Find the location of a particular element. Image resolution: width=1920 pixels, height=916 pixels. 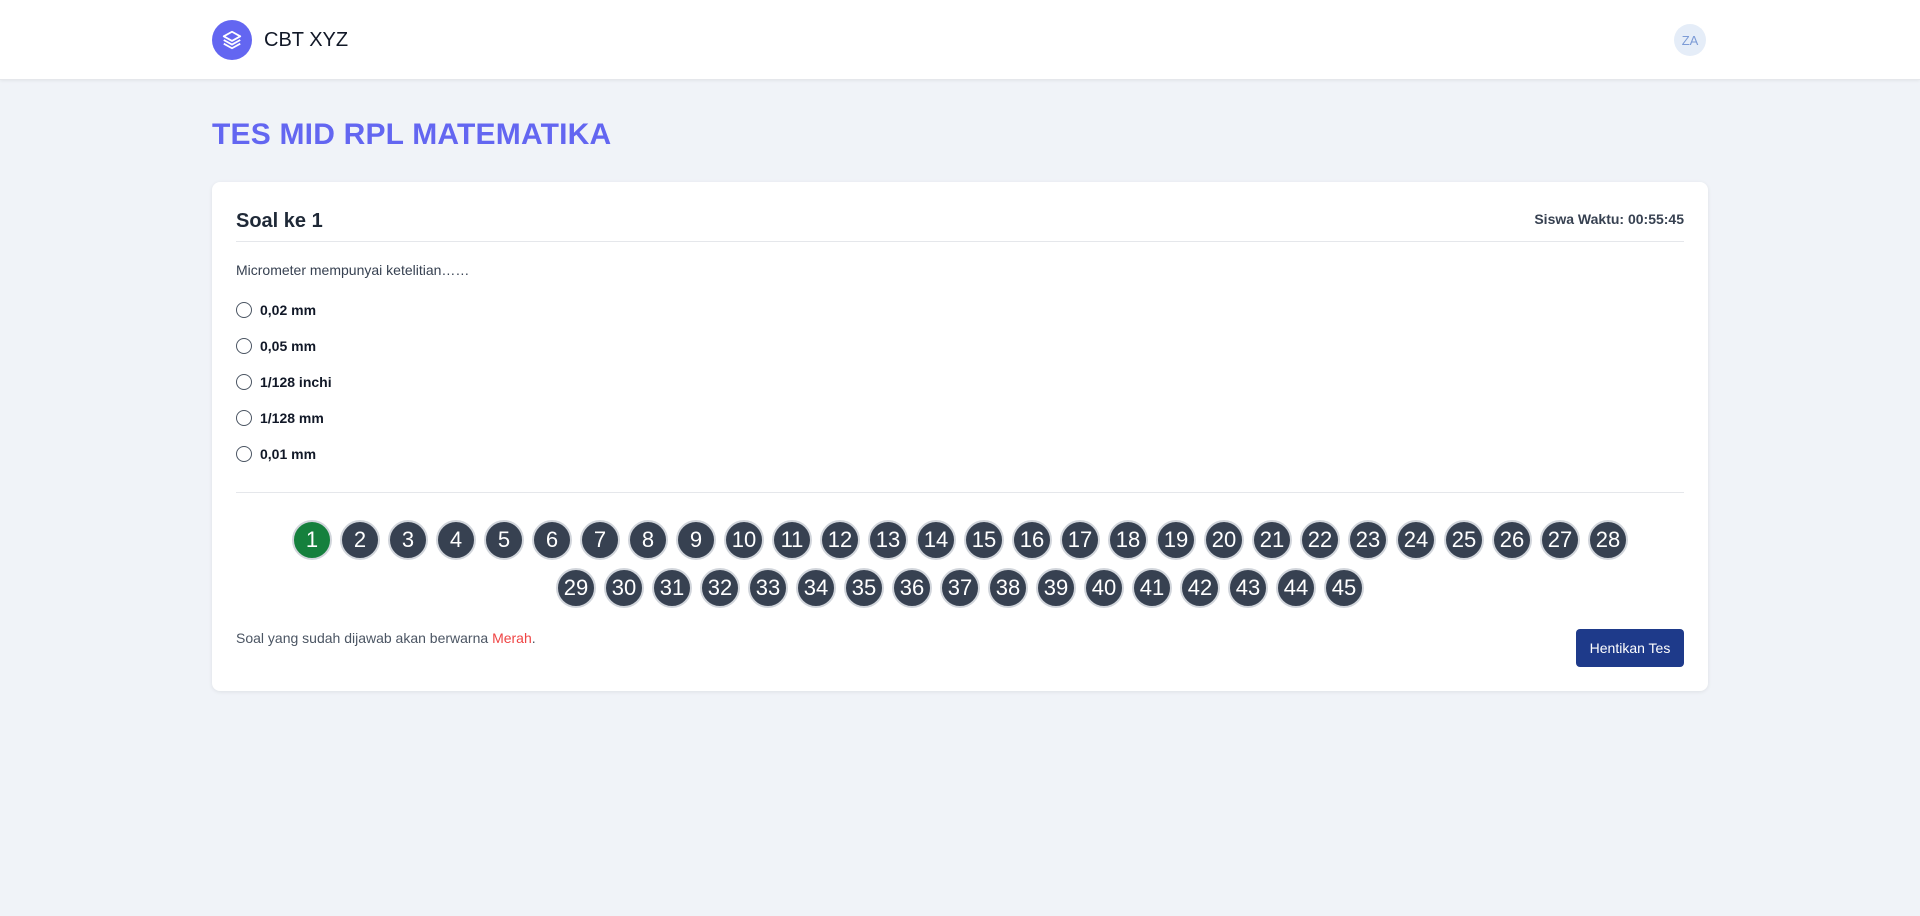

divider is located at coordinates (960, 492).